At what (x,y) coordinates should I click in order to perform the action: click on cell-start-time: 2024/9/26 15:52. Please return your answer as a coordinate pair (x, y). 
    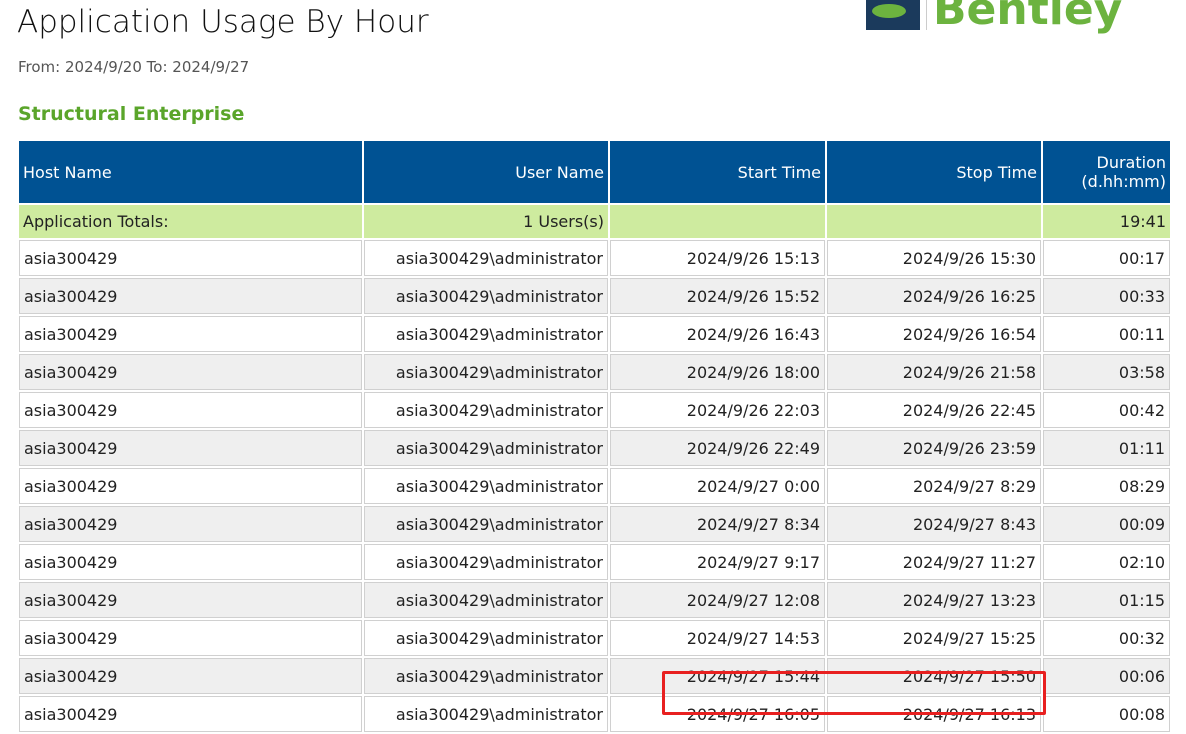
    Looking at the image, I should click on (717, 296).